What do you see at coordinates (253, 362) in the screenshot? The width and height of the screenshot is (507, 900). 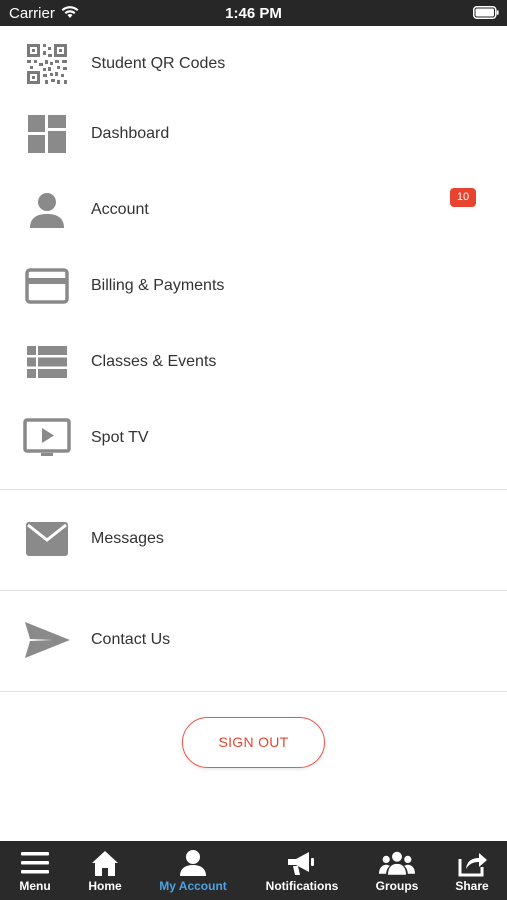 I see `menu-item-classes-events: Classes & Events` at bounding box center [253, 362].